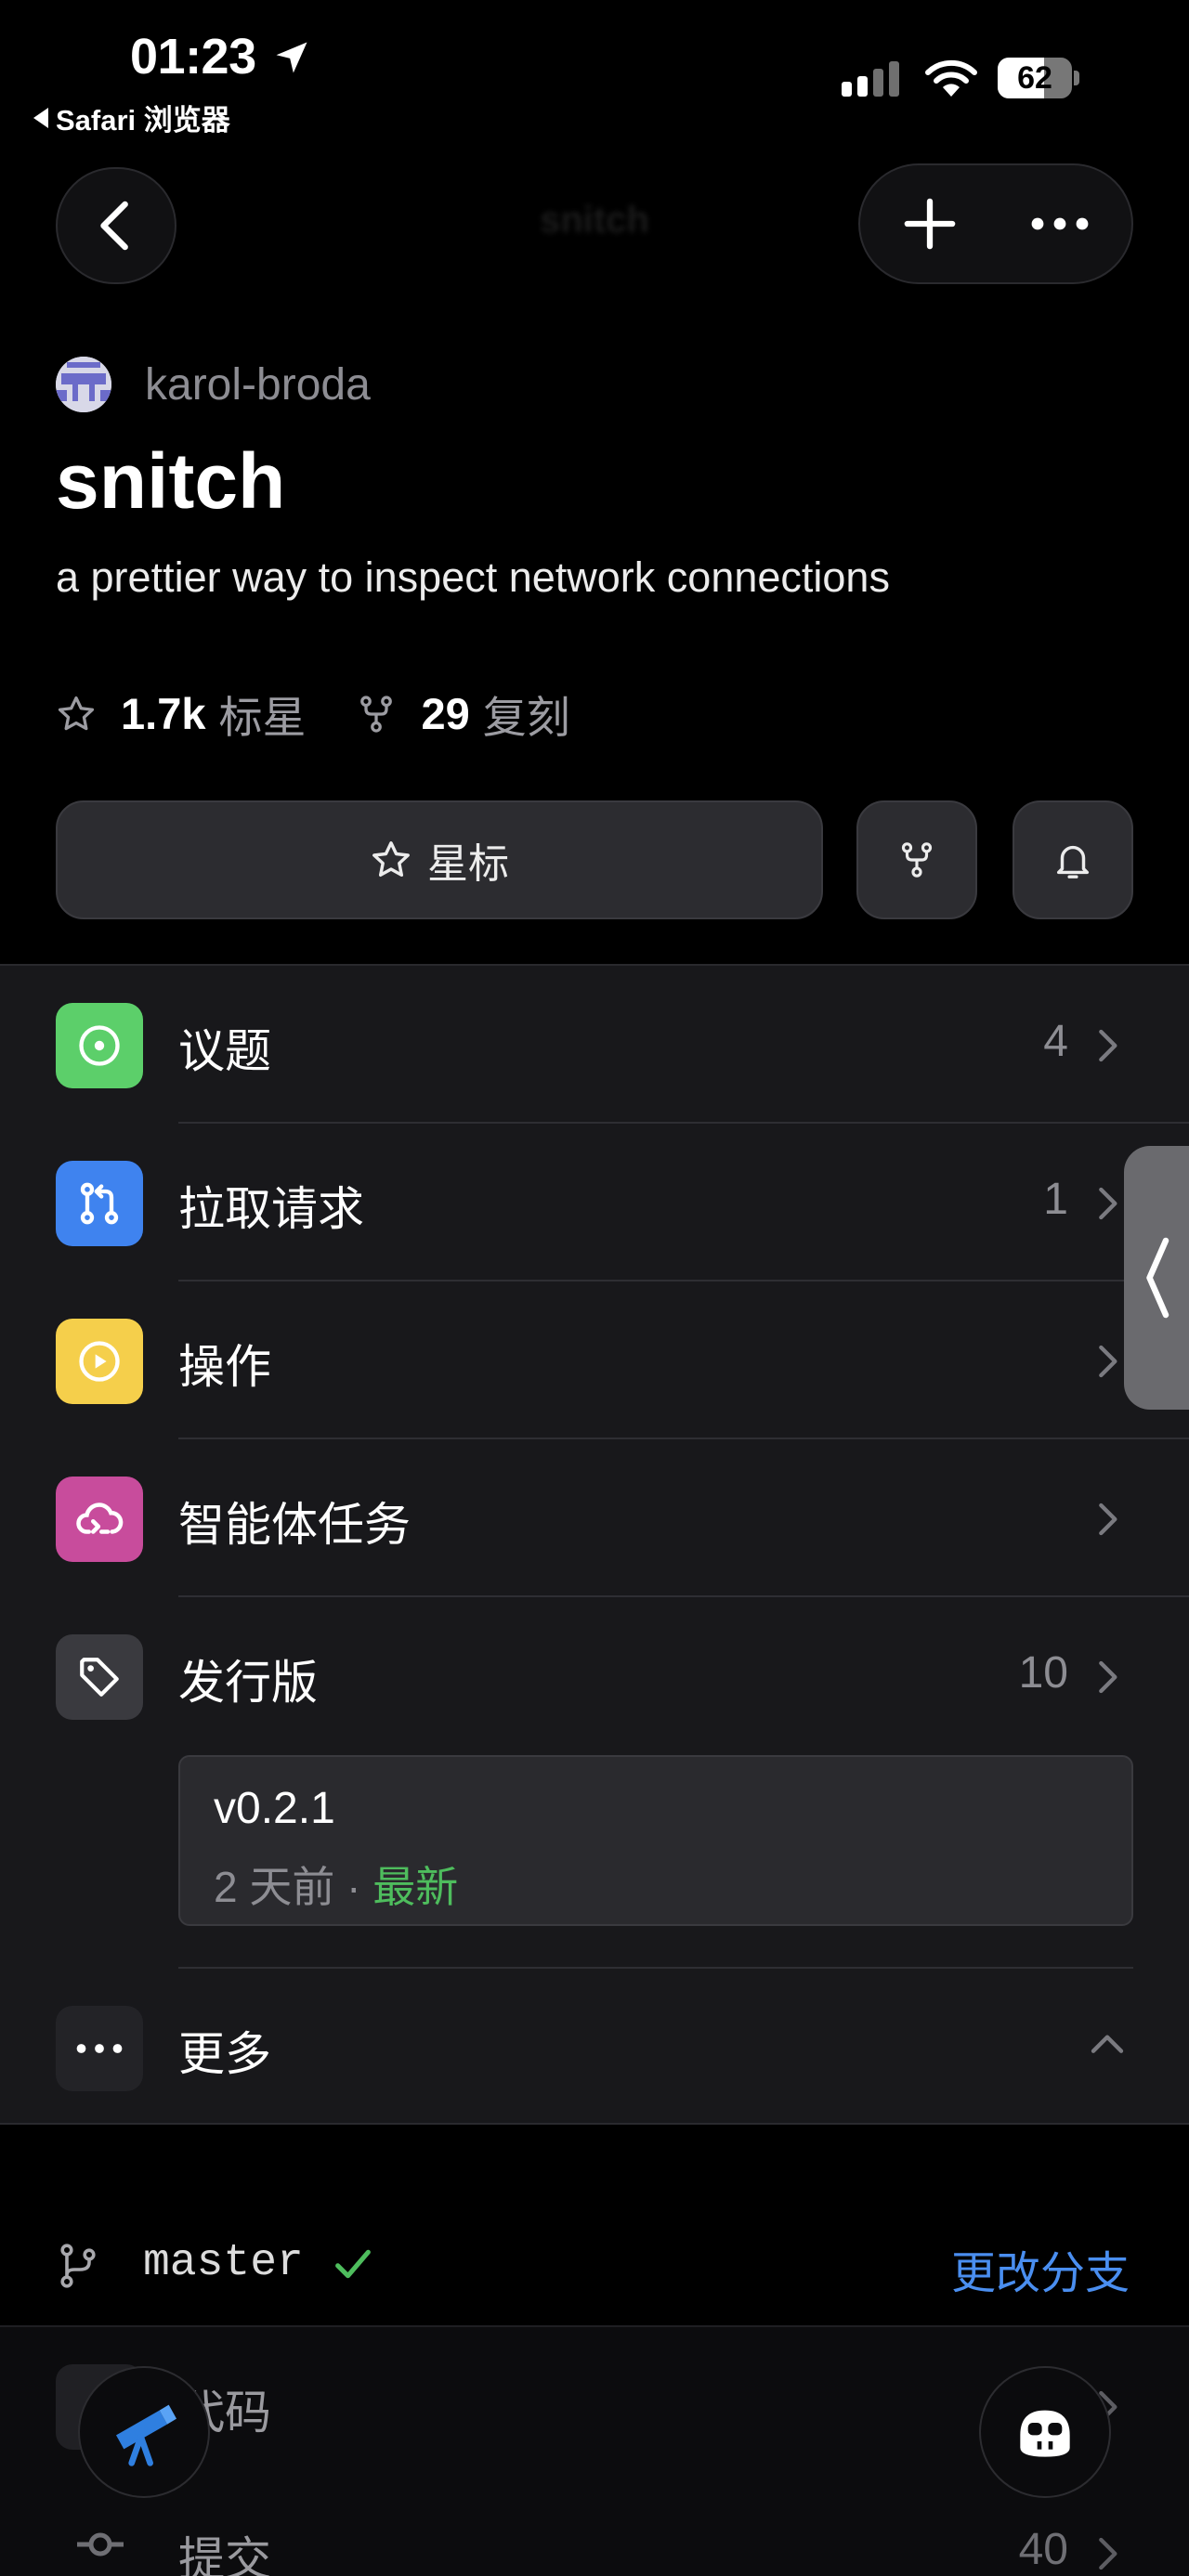 Image resolution: width=1189 pixels, height=2576 pixels. What do you see at coordinates (163, 713) in the screenshot?
I see `stars-count: 1.7k` at bounding box center [163, 713].